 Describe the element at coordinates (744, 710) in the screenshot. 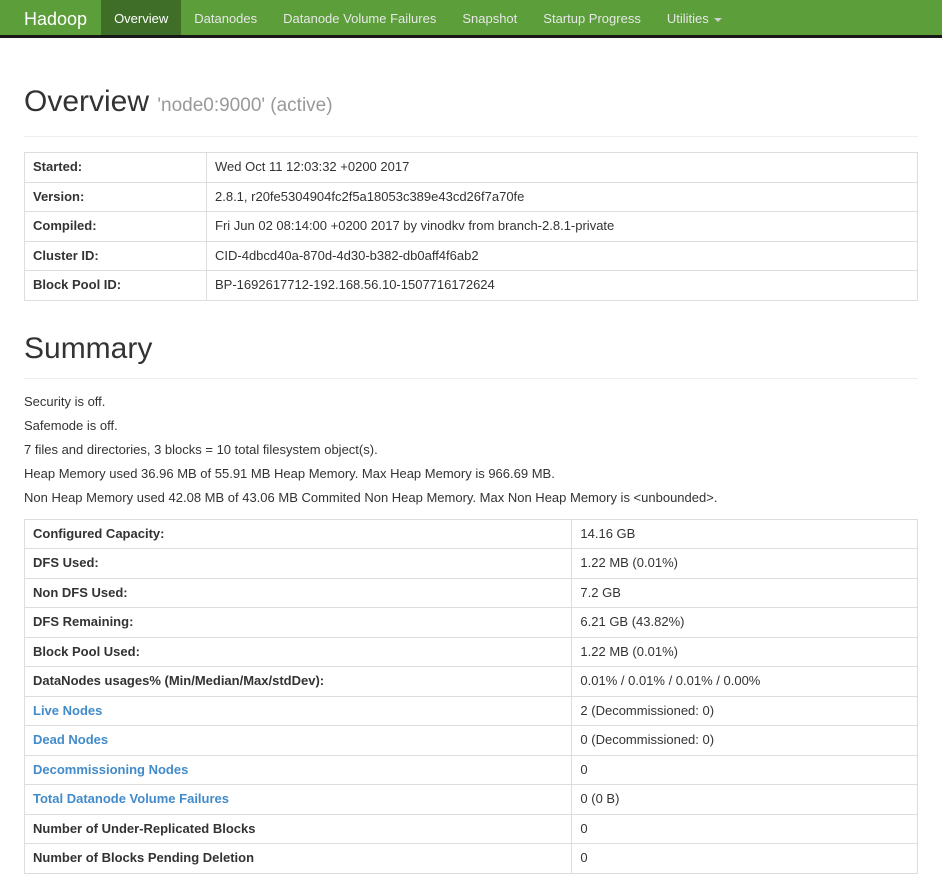

I see `summary-row-value: 2 (Decommissioned: 0)` at that location.